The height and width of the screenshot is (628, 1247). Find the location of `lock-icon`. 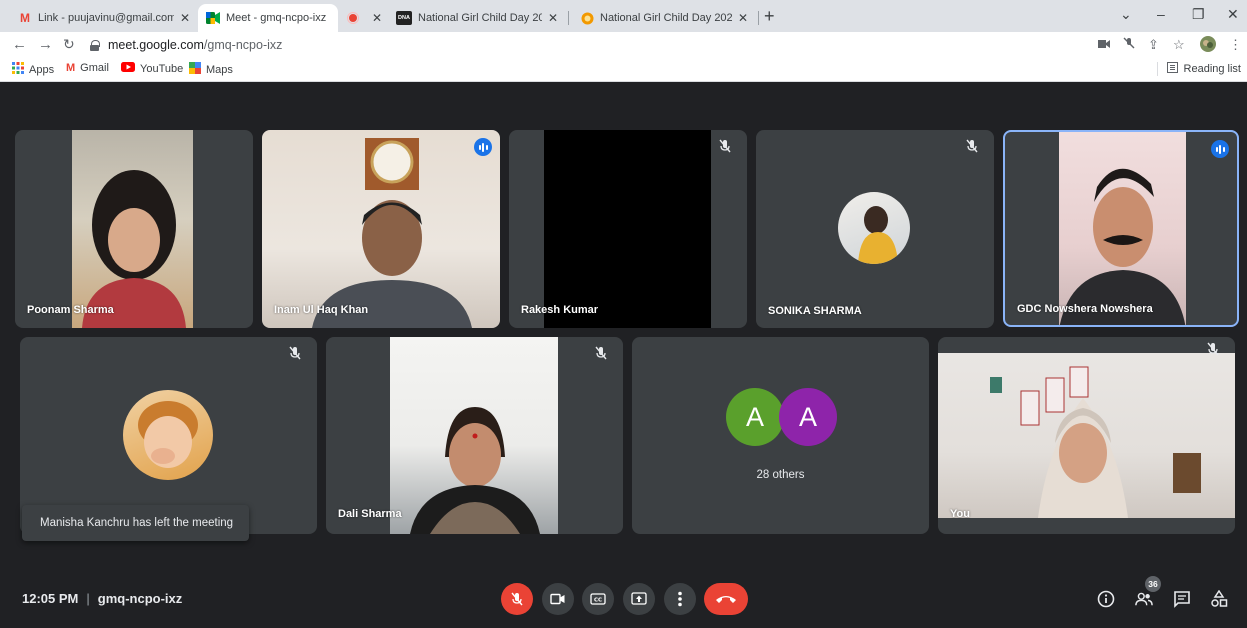

lock-icon is located at coordinates (95, 45).